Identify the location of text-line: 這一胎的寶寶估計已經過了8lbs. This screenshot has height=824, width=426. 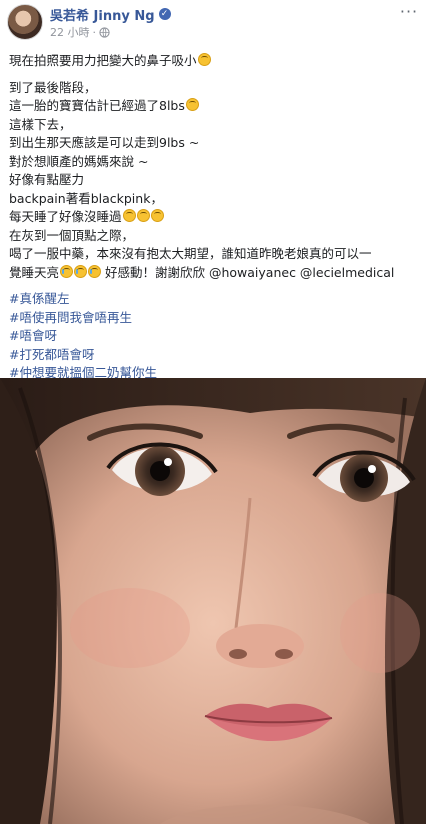
(215, 106).